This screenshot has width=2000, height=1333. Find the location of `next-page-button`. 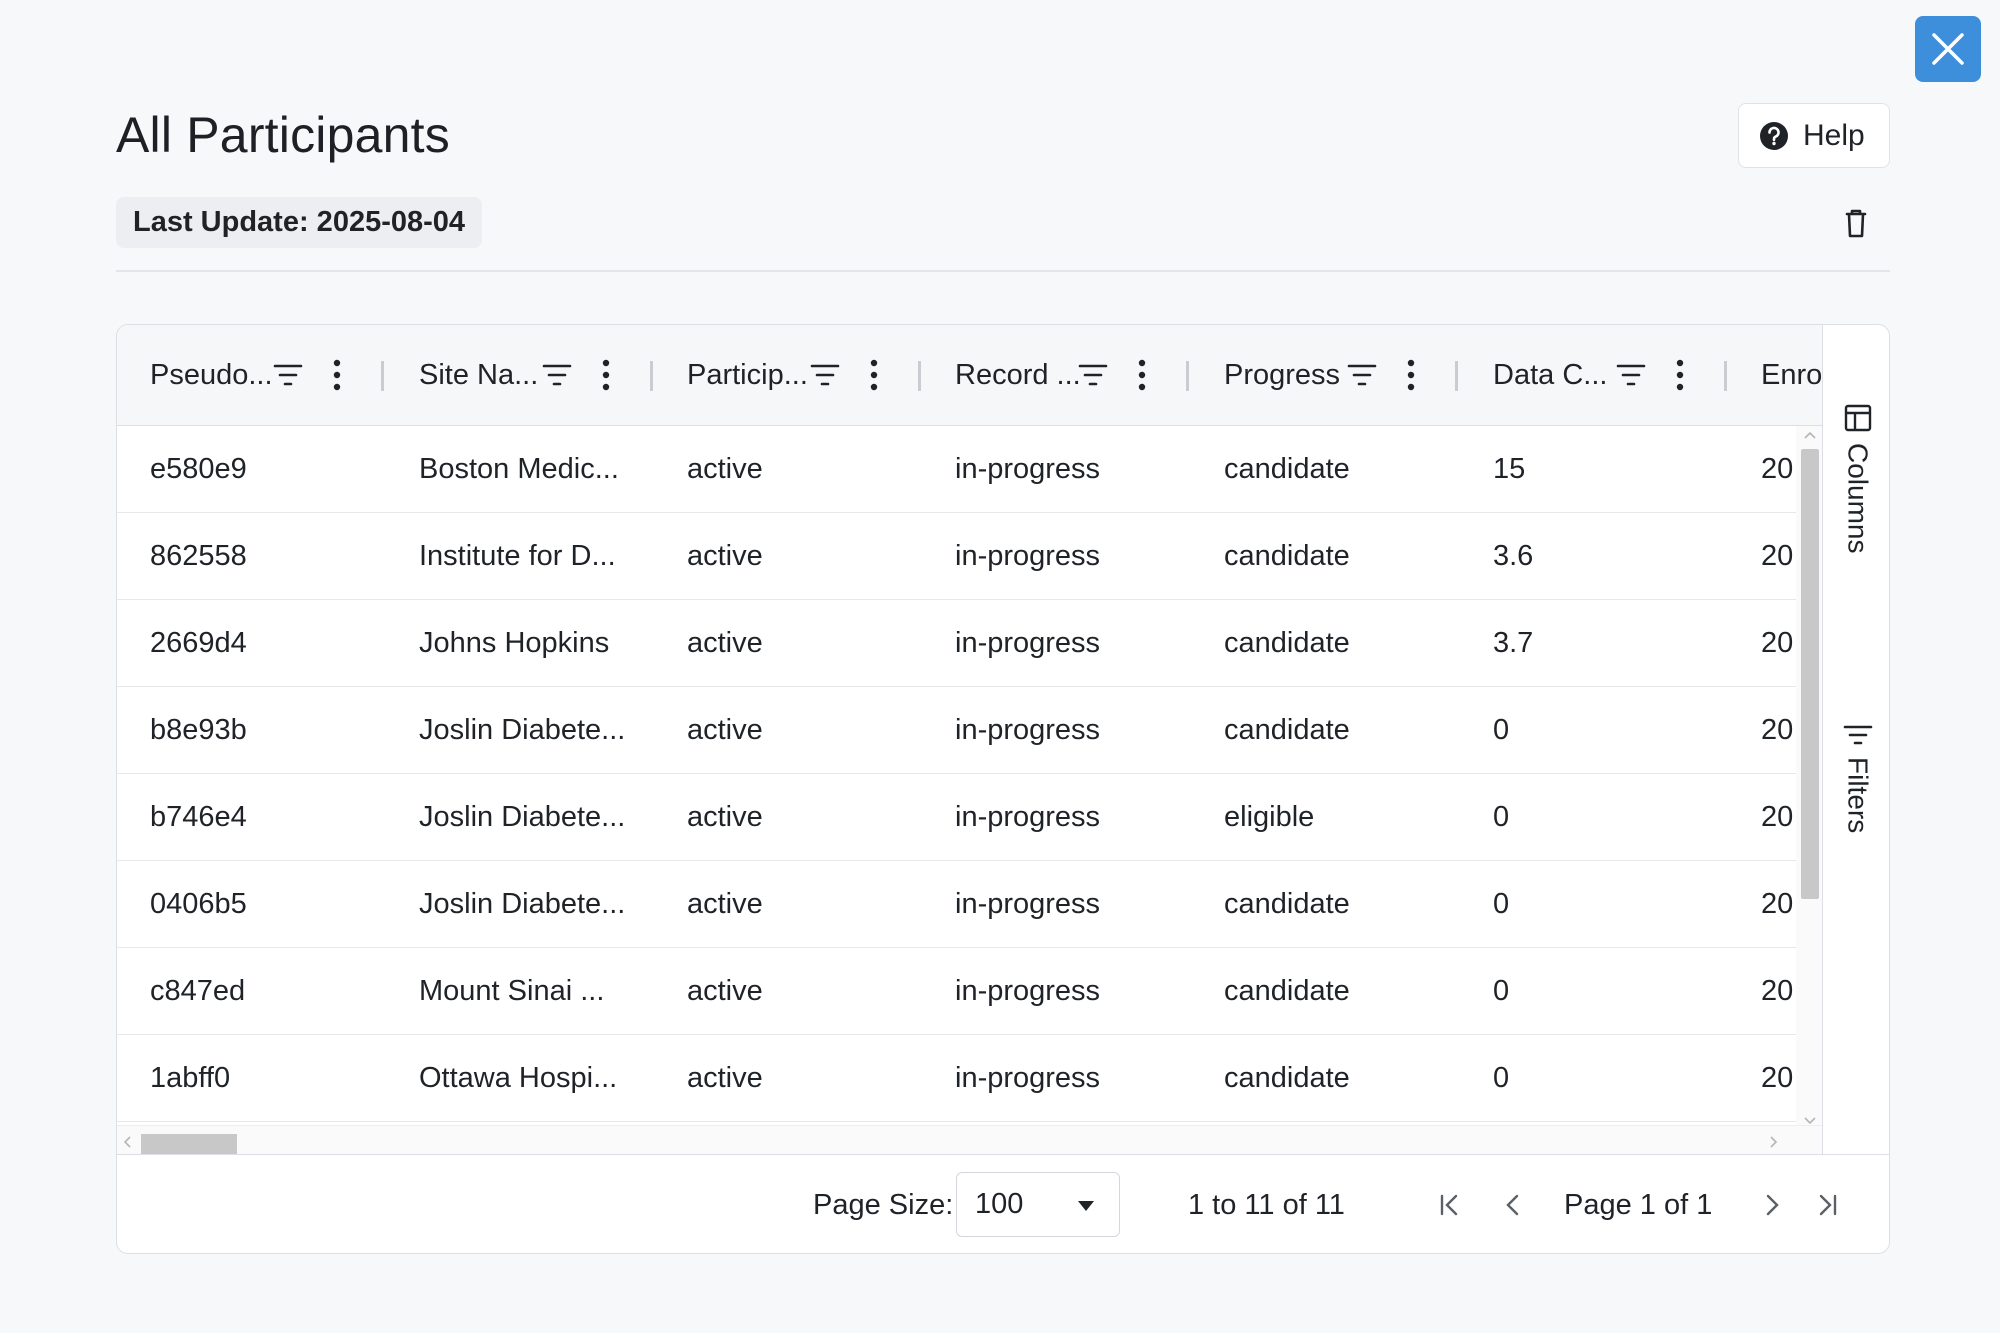

next-page-button is located at coordinates (1772, 1205).